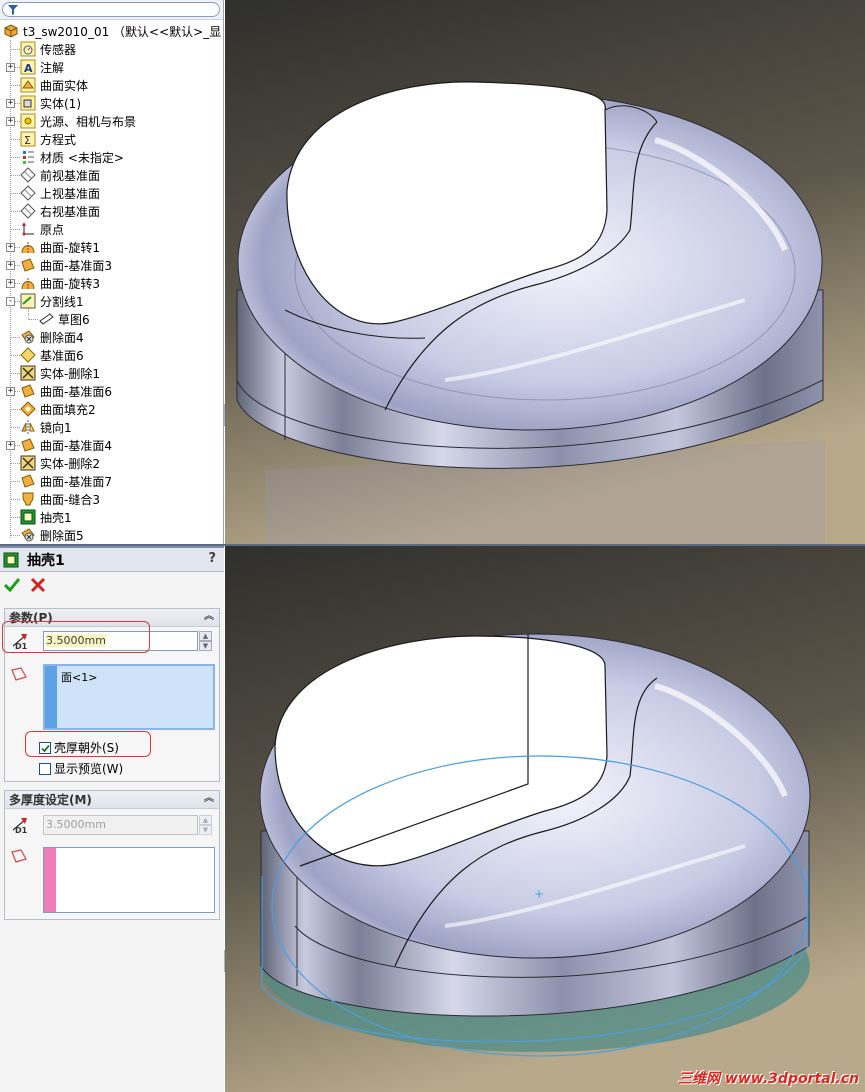  I want to click on tree-item-label: 材质 <未指定>, so click(82, 157).